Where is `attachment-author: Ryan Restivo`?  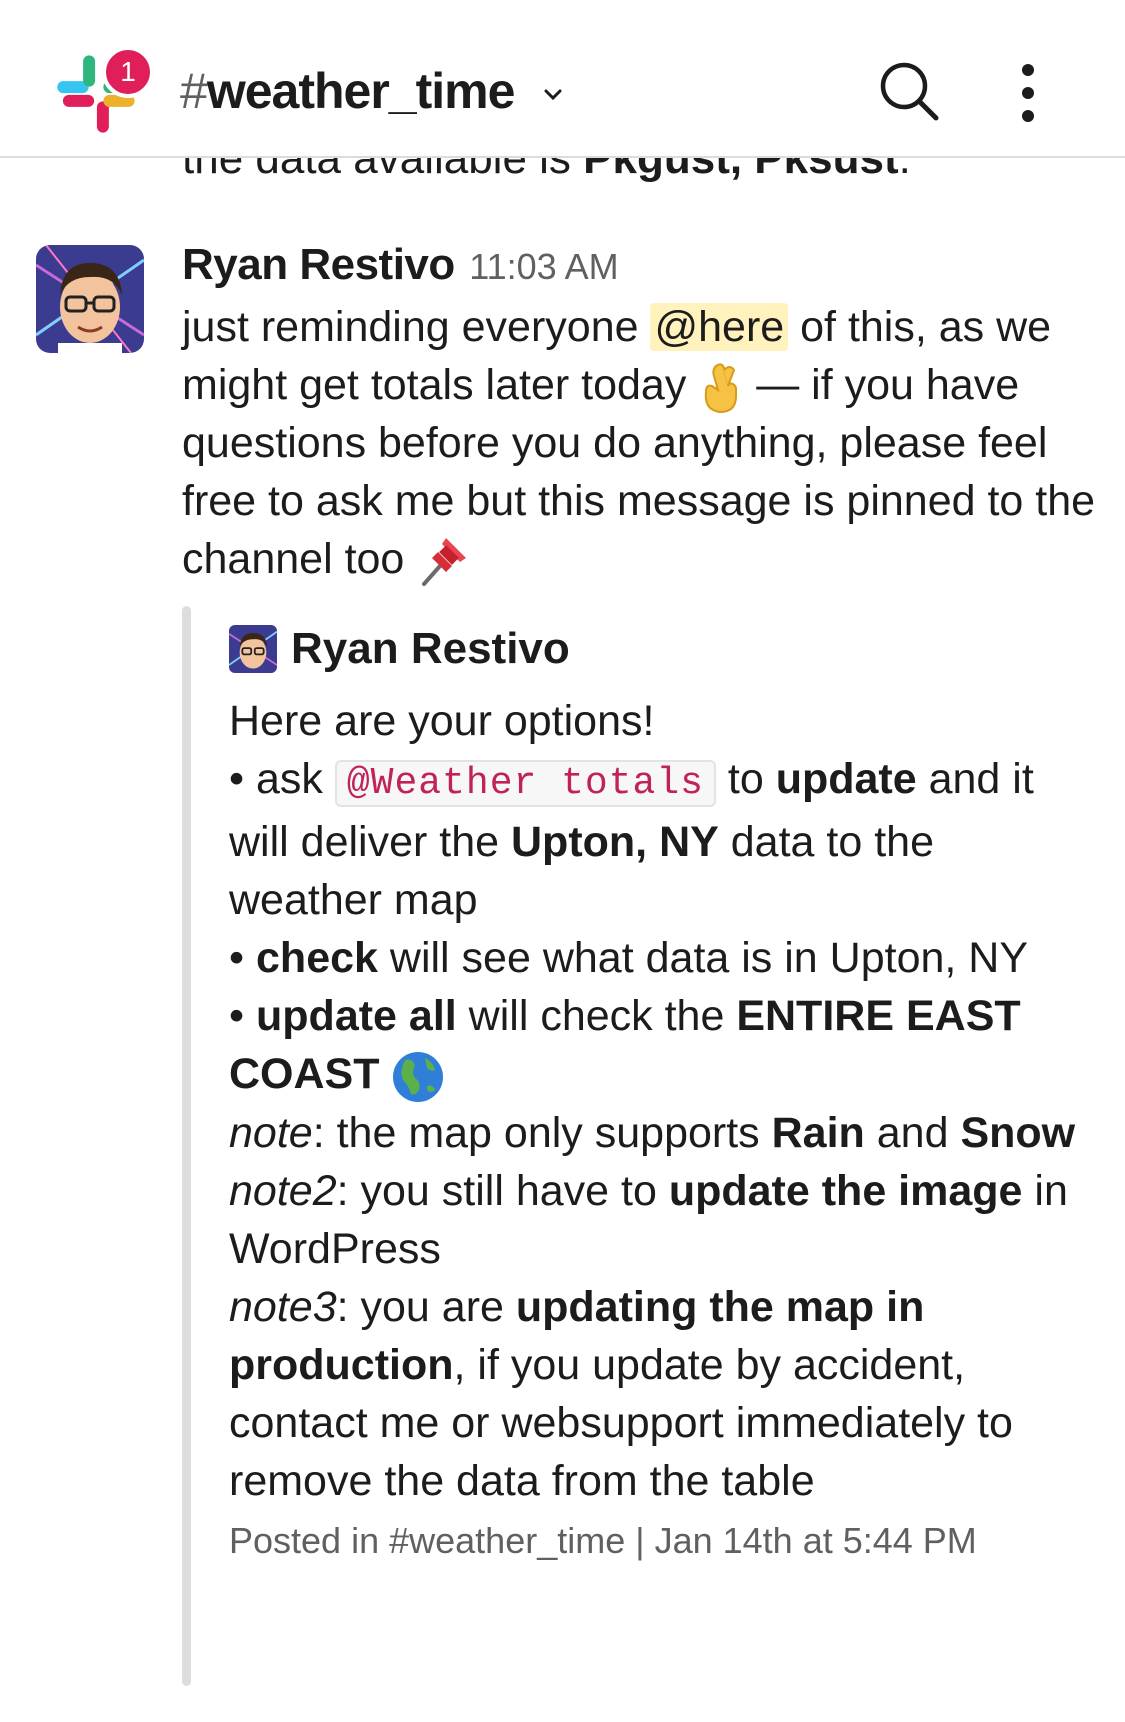 attachment-author: Ryan Restivo is located at coordinates (430, 649).